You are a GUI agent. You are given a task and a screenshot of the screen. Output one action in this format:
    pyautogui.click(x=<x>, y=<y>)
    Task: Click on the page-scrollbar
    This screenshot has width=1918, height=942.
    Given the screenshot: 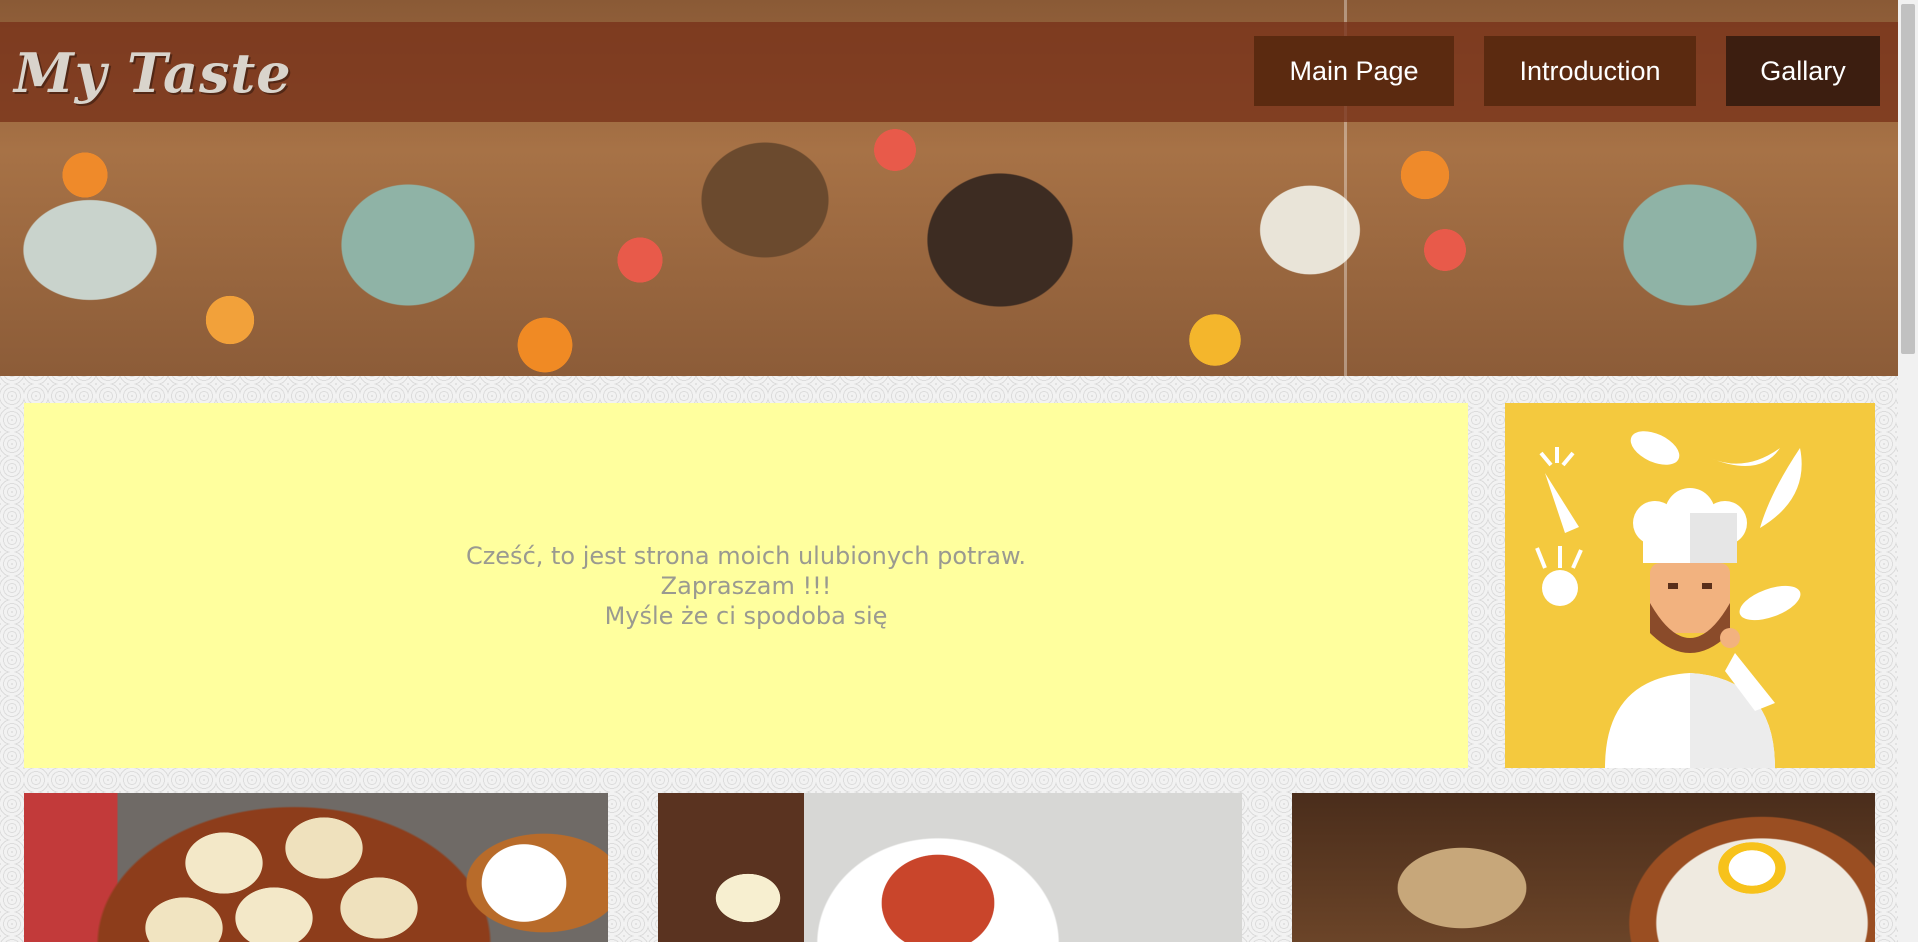 What is the action you would take?
    pyautogui.click(x=1908, y=471)
    